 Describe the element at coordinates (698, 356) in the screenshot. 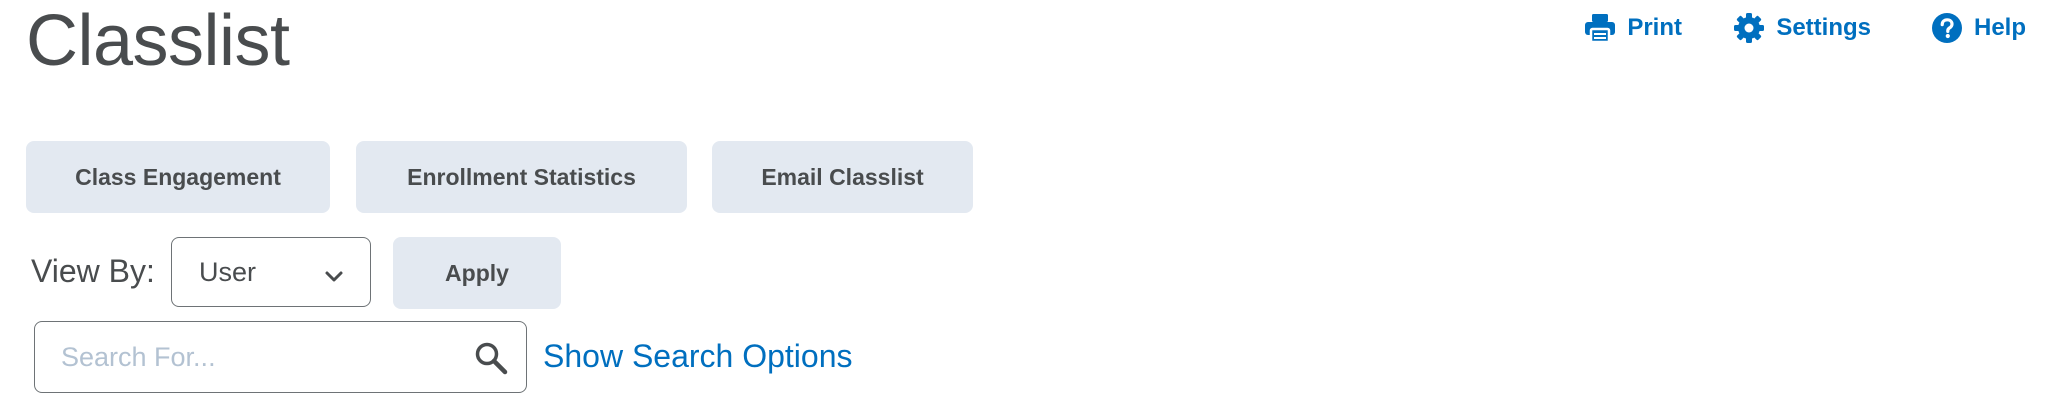

I see `show-search-options-link: Show Search Options` at that location.